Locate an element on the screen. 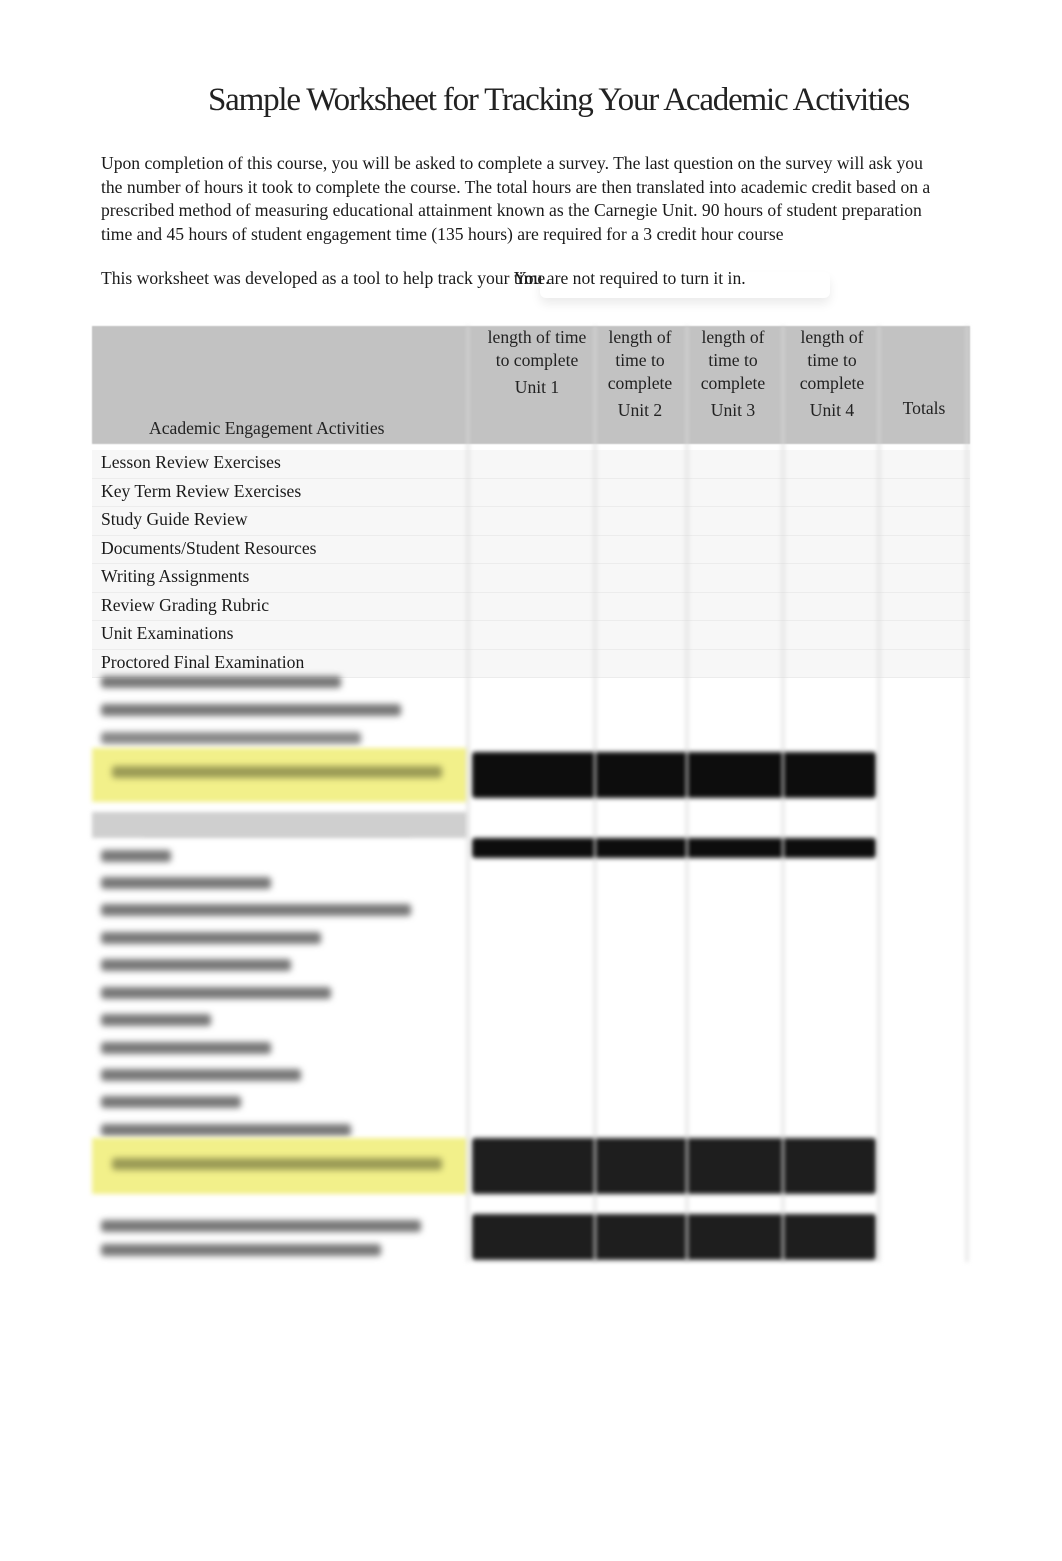 The width and height of the screenshot is (1062, 1561). table-row: Lesson Review Exercises is located at coordinates (531, 464).